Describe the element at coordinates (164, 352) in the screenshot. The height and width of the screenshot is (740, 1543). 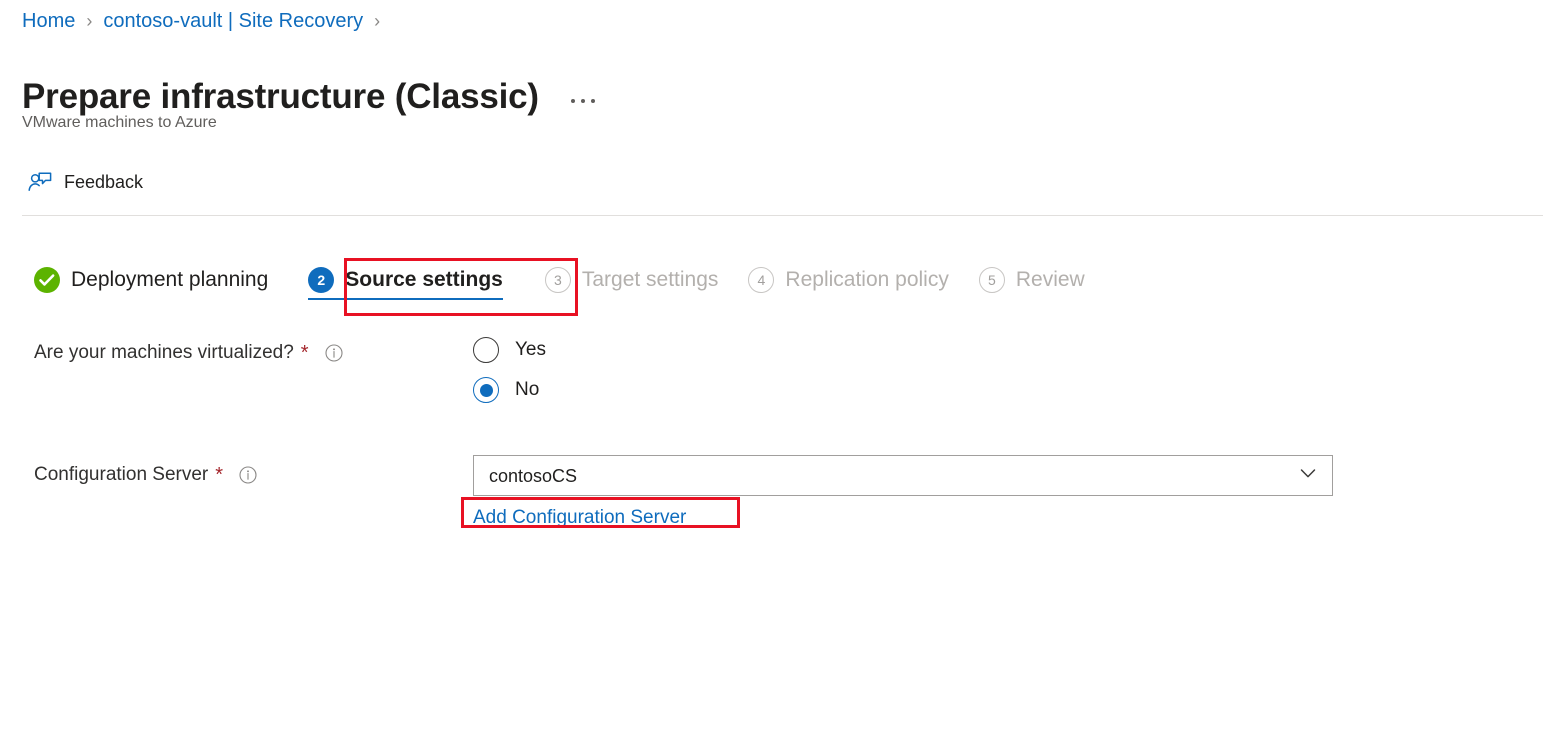
I see `field-label-text: Are your machines virtualized?` at that location.